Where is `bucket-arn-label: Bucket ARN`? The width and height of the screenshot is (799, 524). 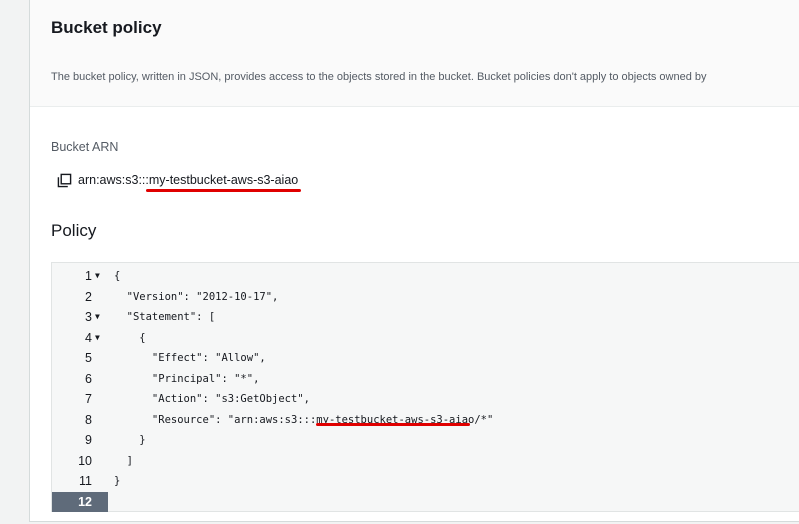 bucket-arn-label: Bucket ARN is located at coordinates (85, 147).